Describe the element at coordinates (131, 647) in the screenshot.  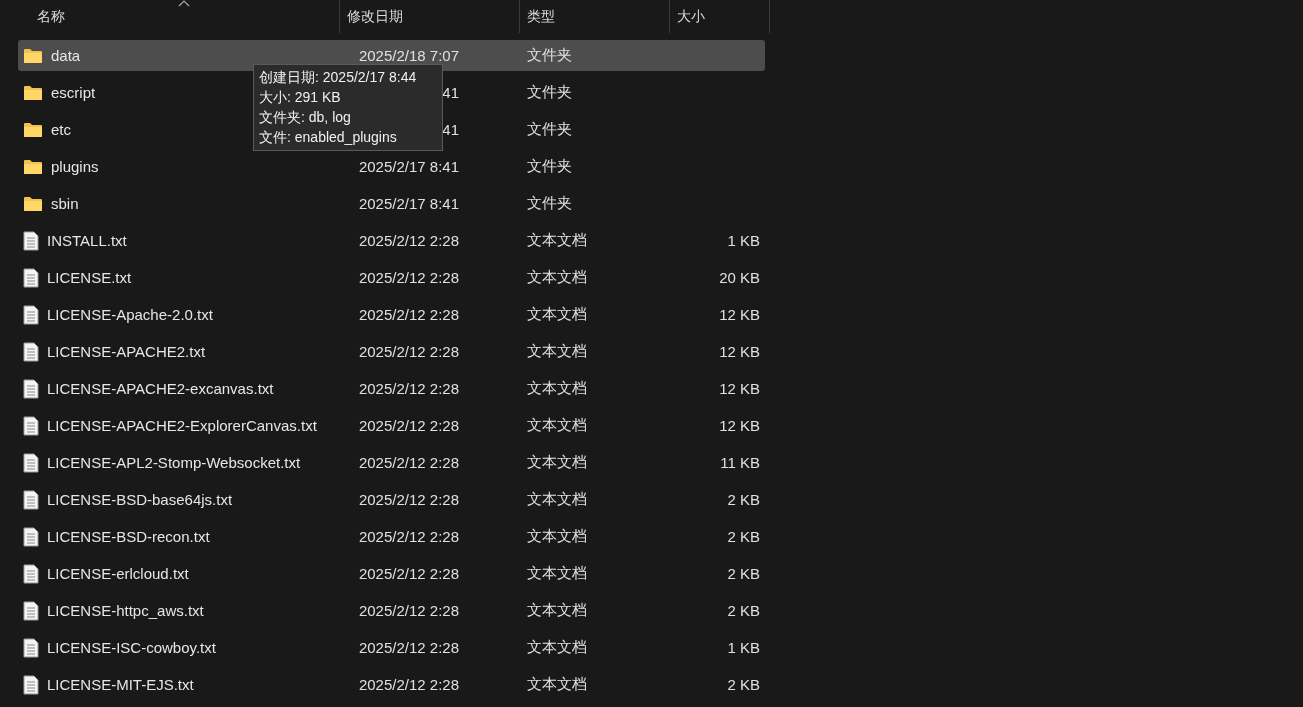
I see `file-name: LICENSE-ISC-cowboy.txt` at that location.